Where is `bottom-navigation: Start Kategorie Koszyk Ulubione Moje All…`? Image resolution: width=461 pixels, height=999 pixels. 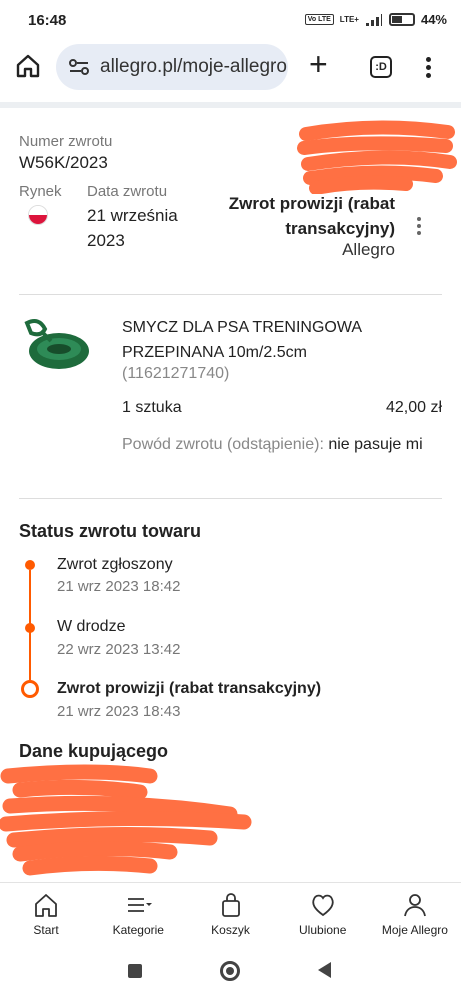
bottom-navigation: Start Kategorie Koszyk Ulubione Moje All… is located at coordinates (230, 912).